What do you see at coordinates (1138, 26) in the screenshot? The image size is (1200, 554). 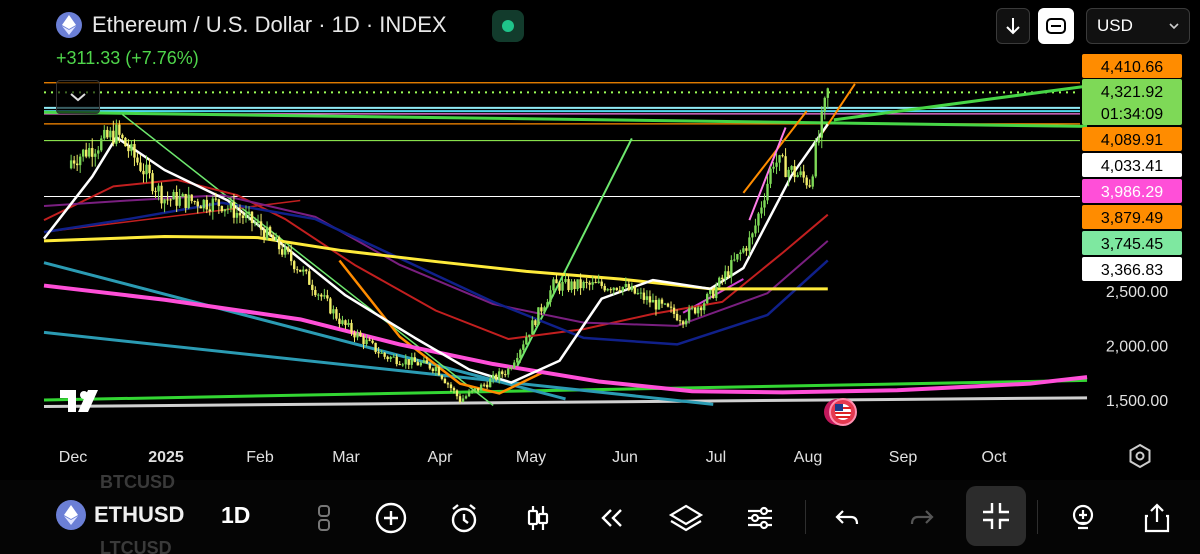 I see `currency-select: USD` at bounding box center [1138, 26].